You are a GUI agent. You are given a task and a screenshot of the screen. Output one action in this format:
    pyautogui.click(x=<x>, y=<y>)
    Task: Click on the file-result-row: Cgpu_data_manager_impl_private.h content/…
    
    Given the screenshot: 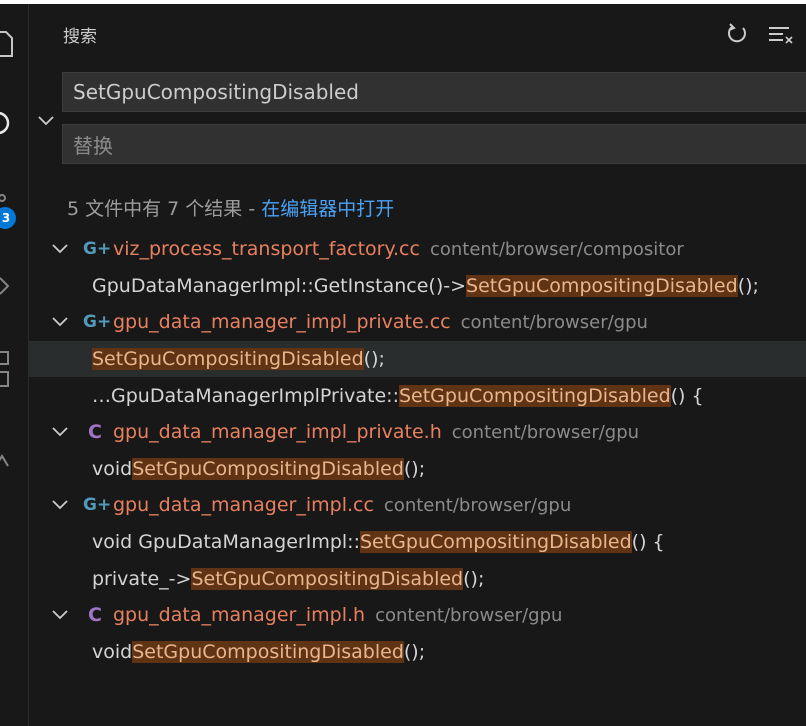 What is the action you would take?
    pyautogui.click(x=417, y=432)
    